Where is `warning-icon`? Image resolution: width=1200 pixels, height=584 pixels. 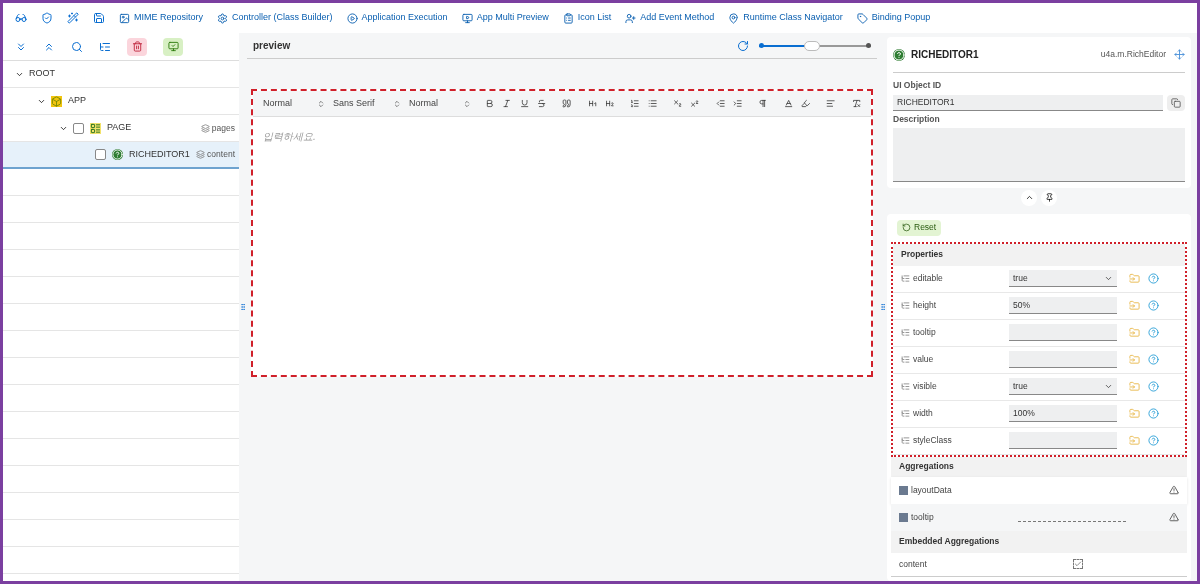
warning-icon is located at coordinates (1174, 490).